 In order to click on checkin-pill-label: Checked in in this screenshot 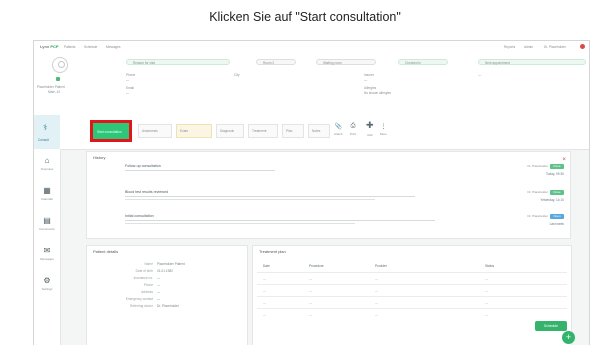, I will do `click(413, 63)`.